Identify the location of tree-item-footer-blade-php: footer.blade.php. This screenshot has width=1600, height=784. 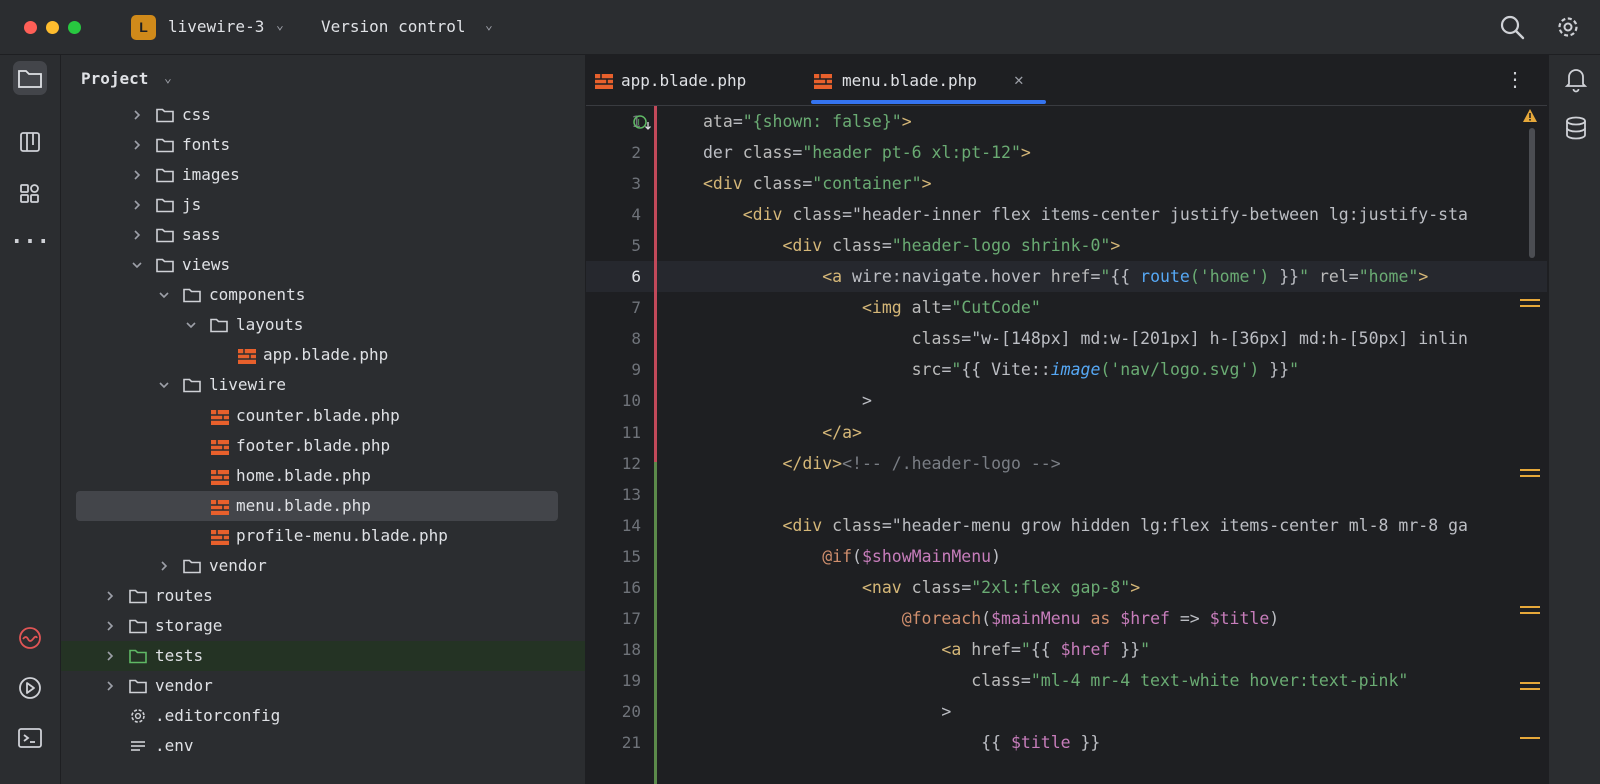
(323, 446).